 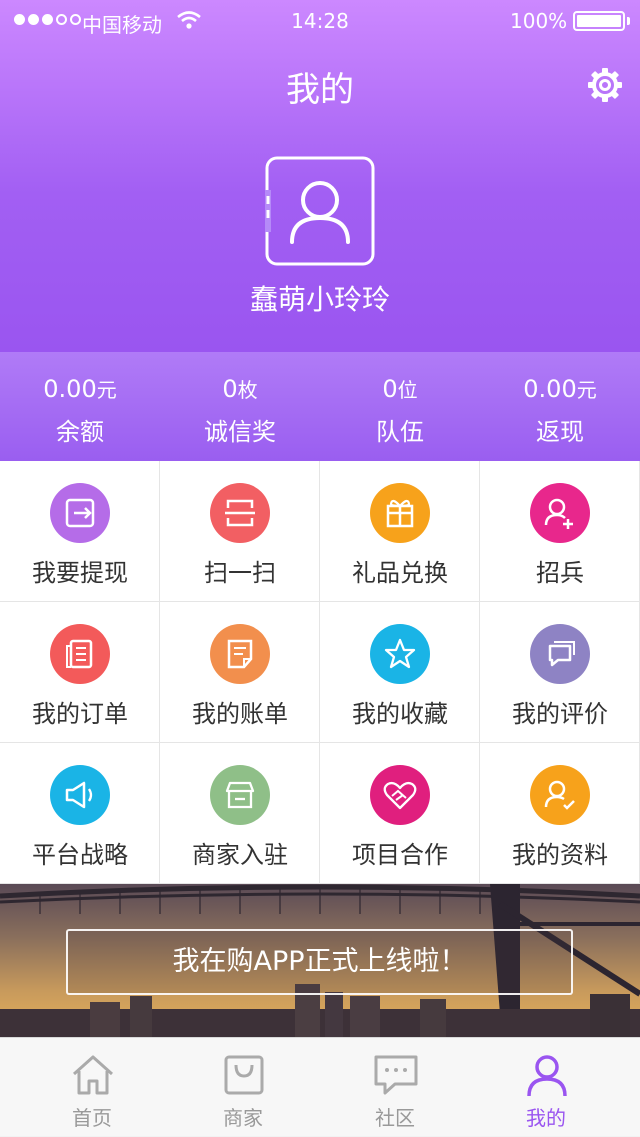 I want to click on menu-item-label: 商家入驻, so click(x=240, y=855).